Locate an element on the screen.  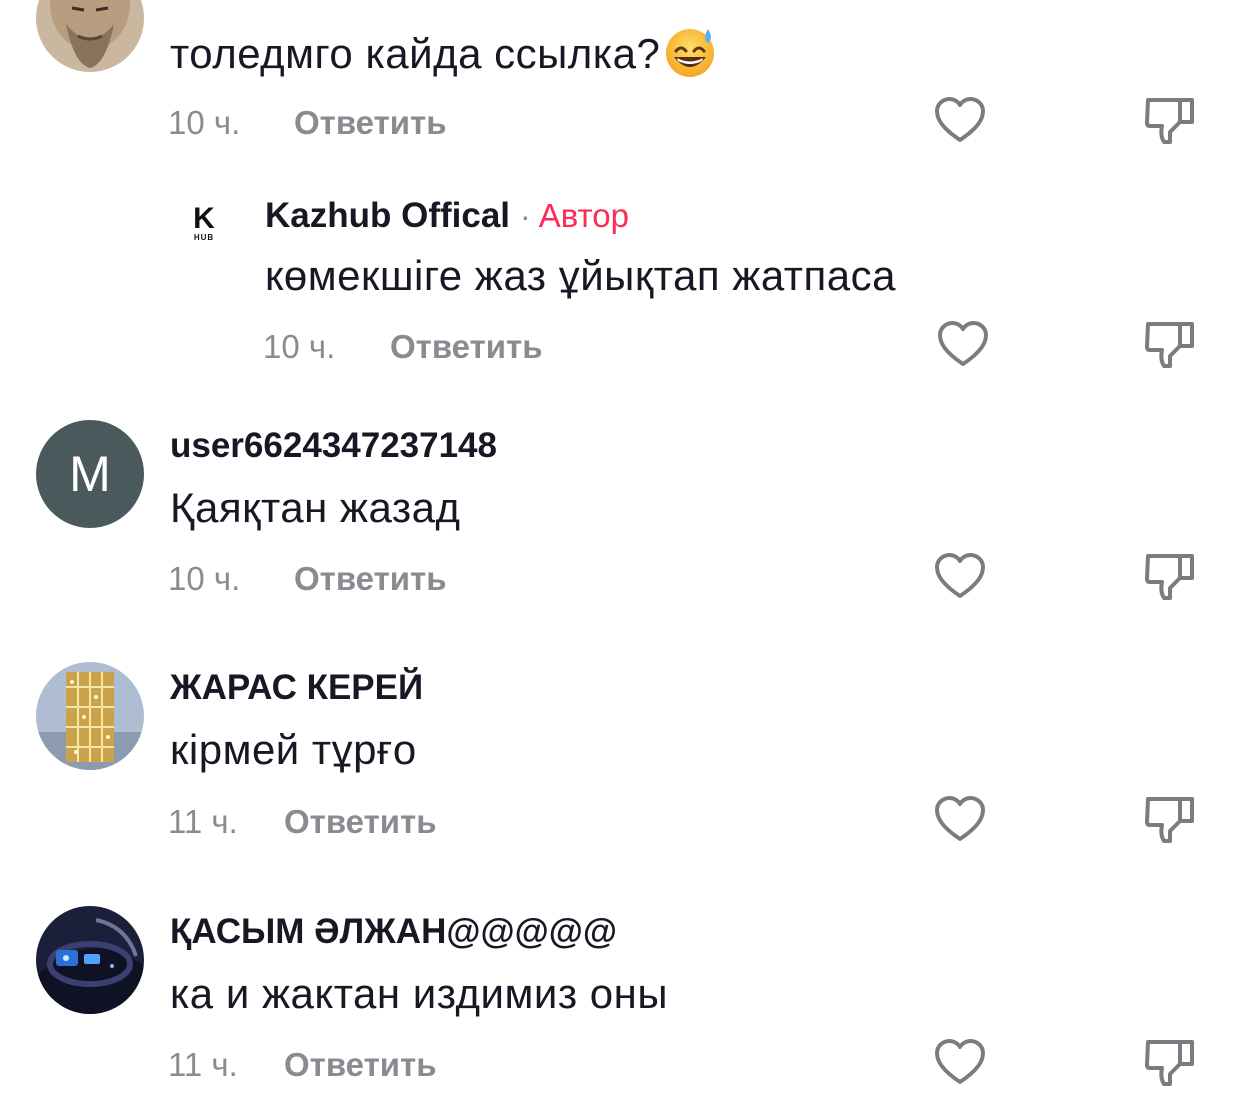
comment-text: ка и жактан издимиз оны is located at coordinates (419, 993).